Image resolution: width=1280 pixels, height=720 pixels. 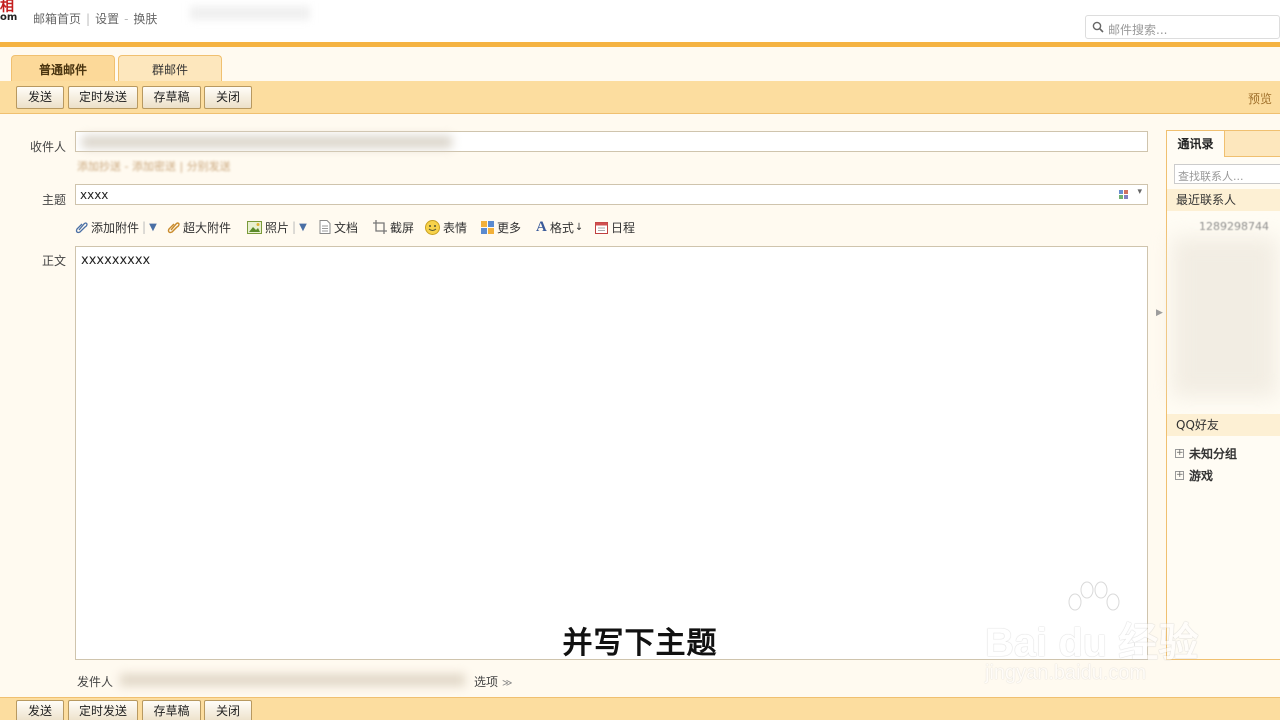 I want to click on sender-label: 发件人, so click(x=95, y=682).